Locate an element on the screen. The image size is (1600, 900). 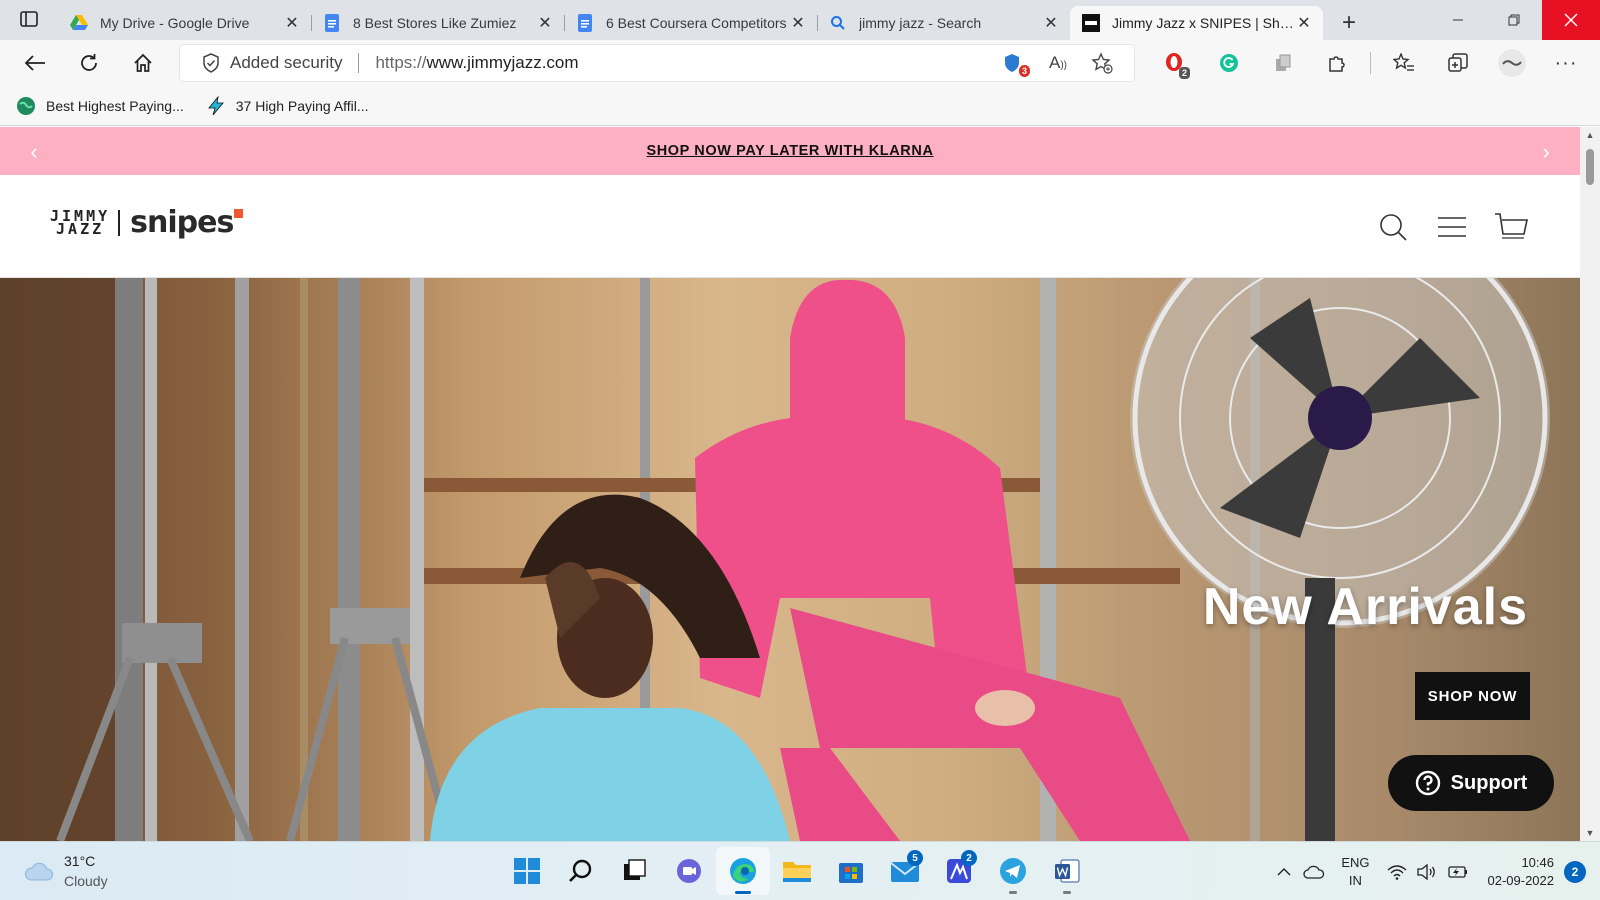
word-icon is located at coordinates (1067, 871).